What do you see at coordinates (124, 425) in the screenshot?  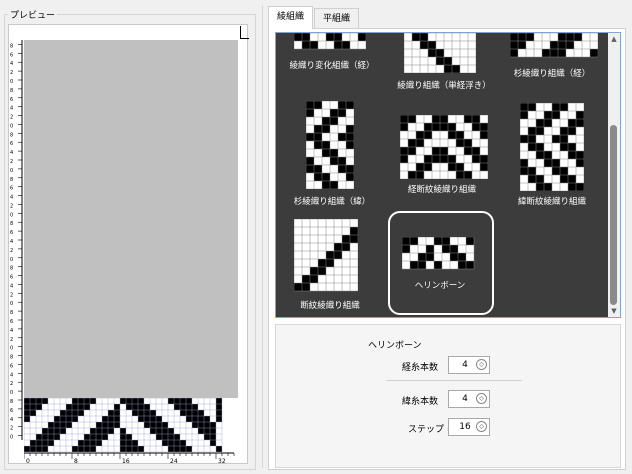 I see `preview-pattern-canvas` at bounding box center [124, 425].